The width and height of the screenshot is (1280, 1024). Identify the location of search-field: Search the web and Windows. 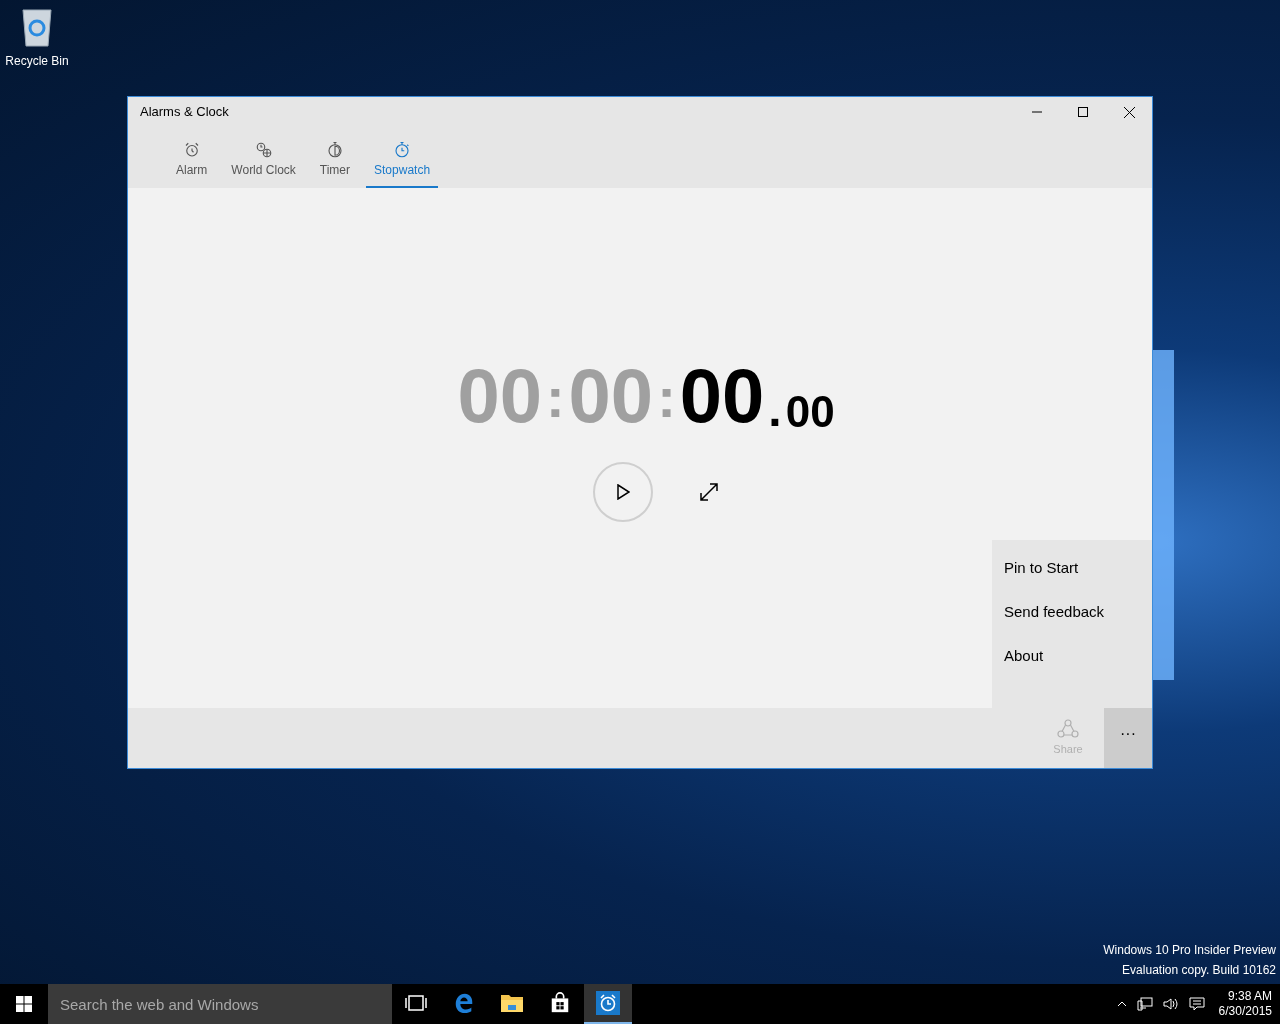
(220, 1004).